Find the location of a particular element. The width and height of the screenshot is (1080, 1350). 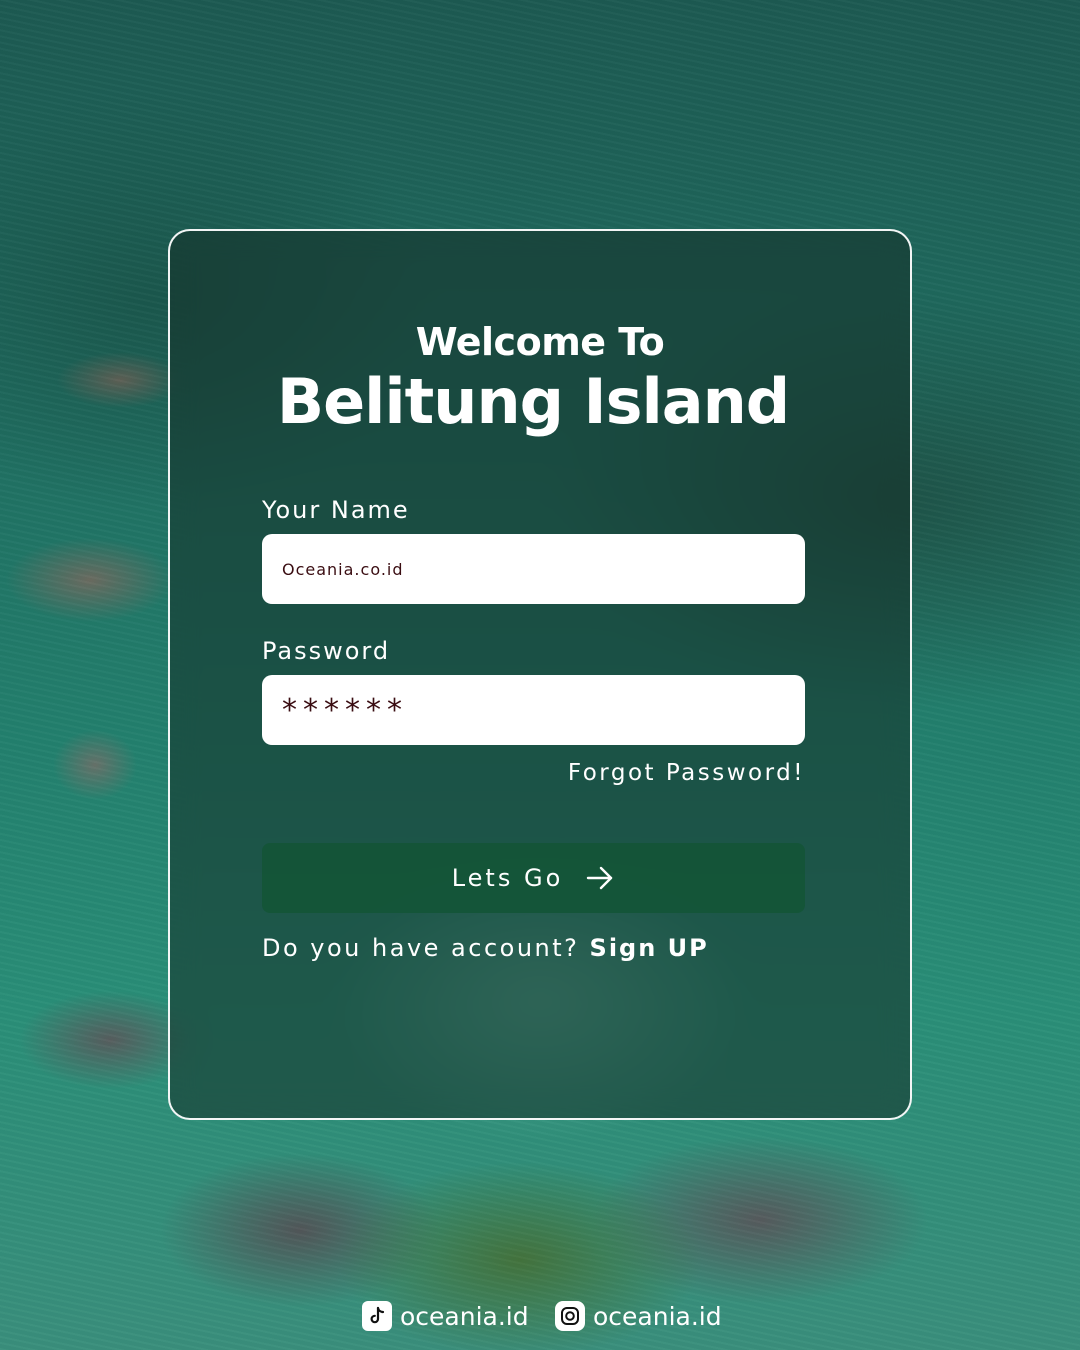

instagram-handle: oceania.id is located at coordinates (657, 1316).